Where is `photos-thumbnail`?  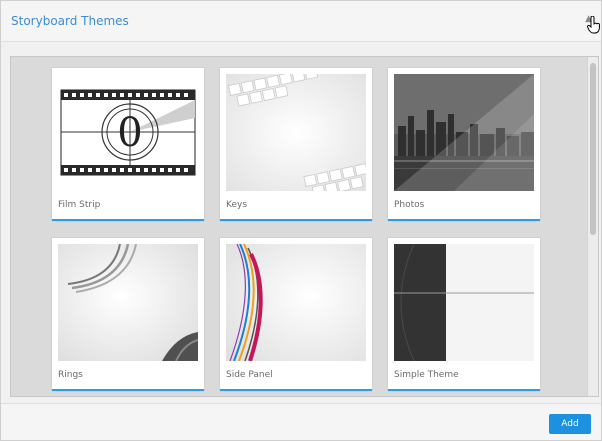 photos-thumbnail is located at coordinates (464, 132).